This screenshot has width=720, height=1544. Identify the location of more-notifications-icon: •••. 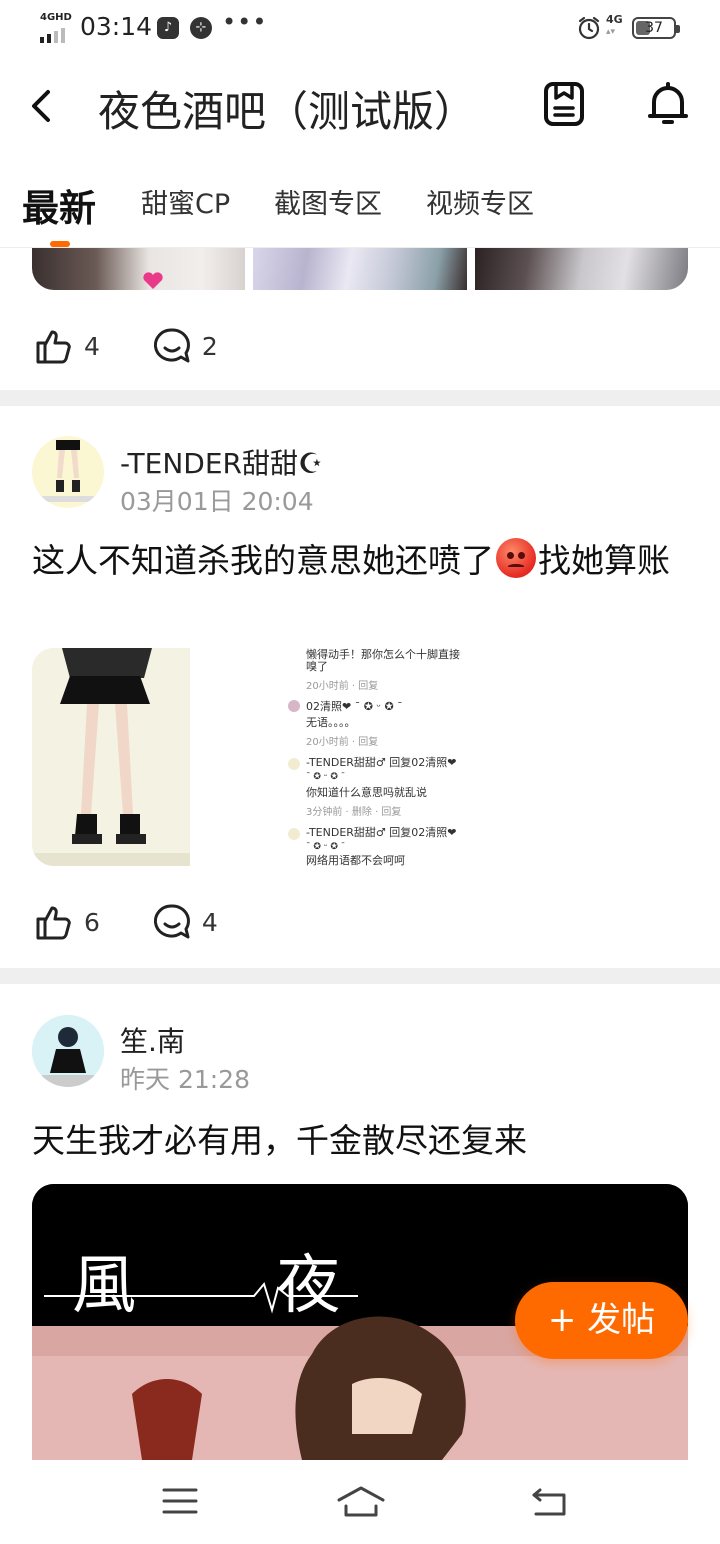
(245, 22).